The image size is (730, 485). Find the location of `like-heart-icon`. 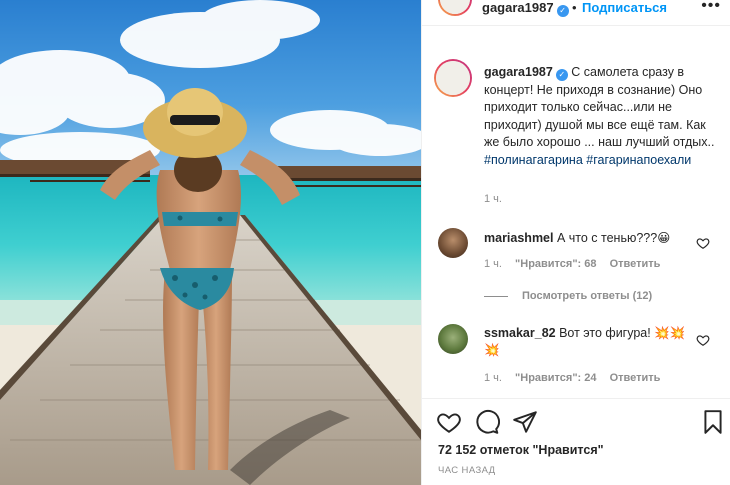

like-heart-icon is located at coordinates (449, 422).